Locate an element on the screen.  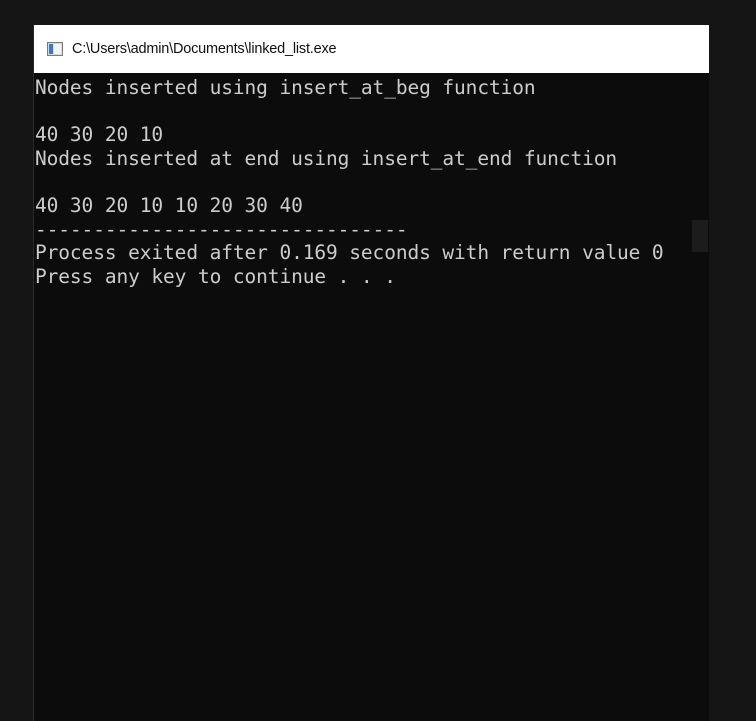
console-line: Press any key to continue . . . is located at coordinates (215, 276).